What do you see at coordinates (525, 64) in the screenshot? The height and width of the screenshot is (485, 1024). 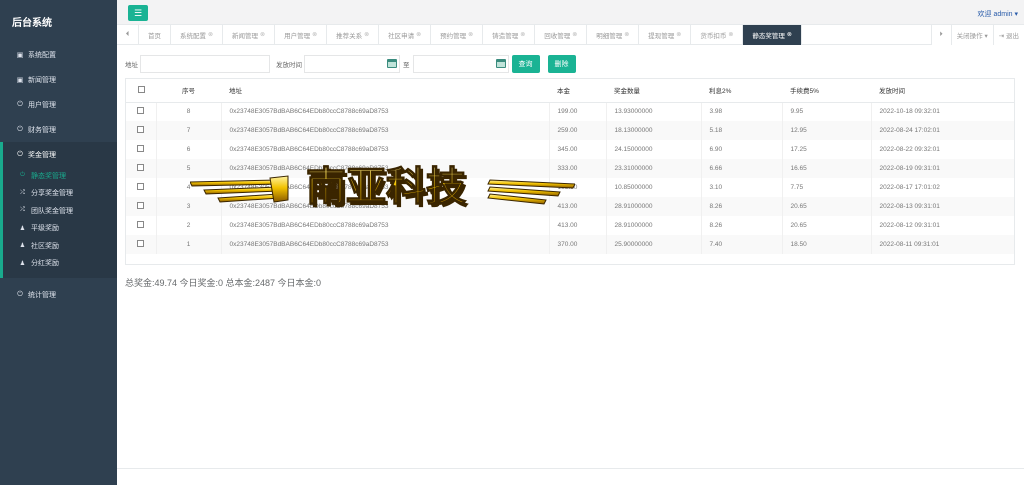 I see `query-button: 查询` at bounding box center [525, 64].